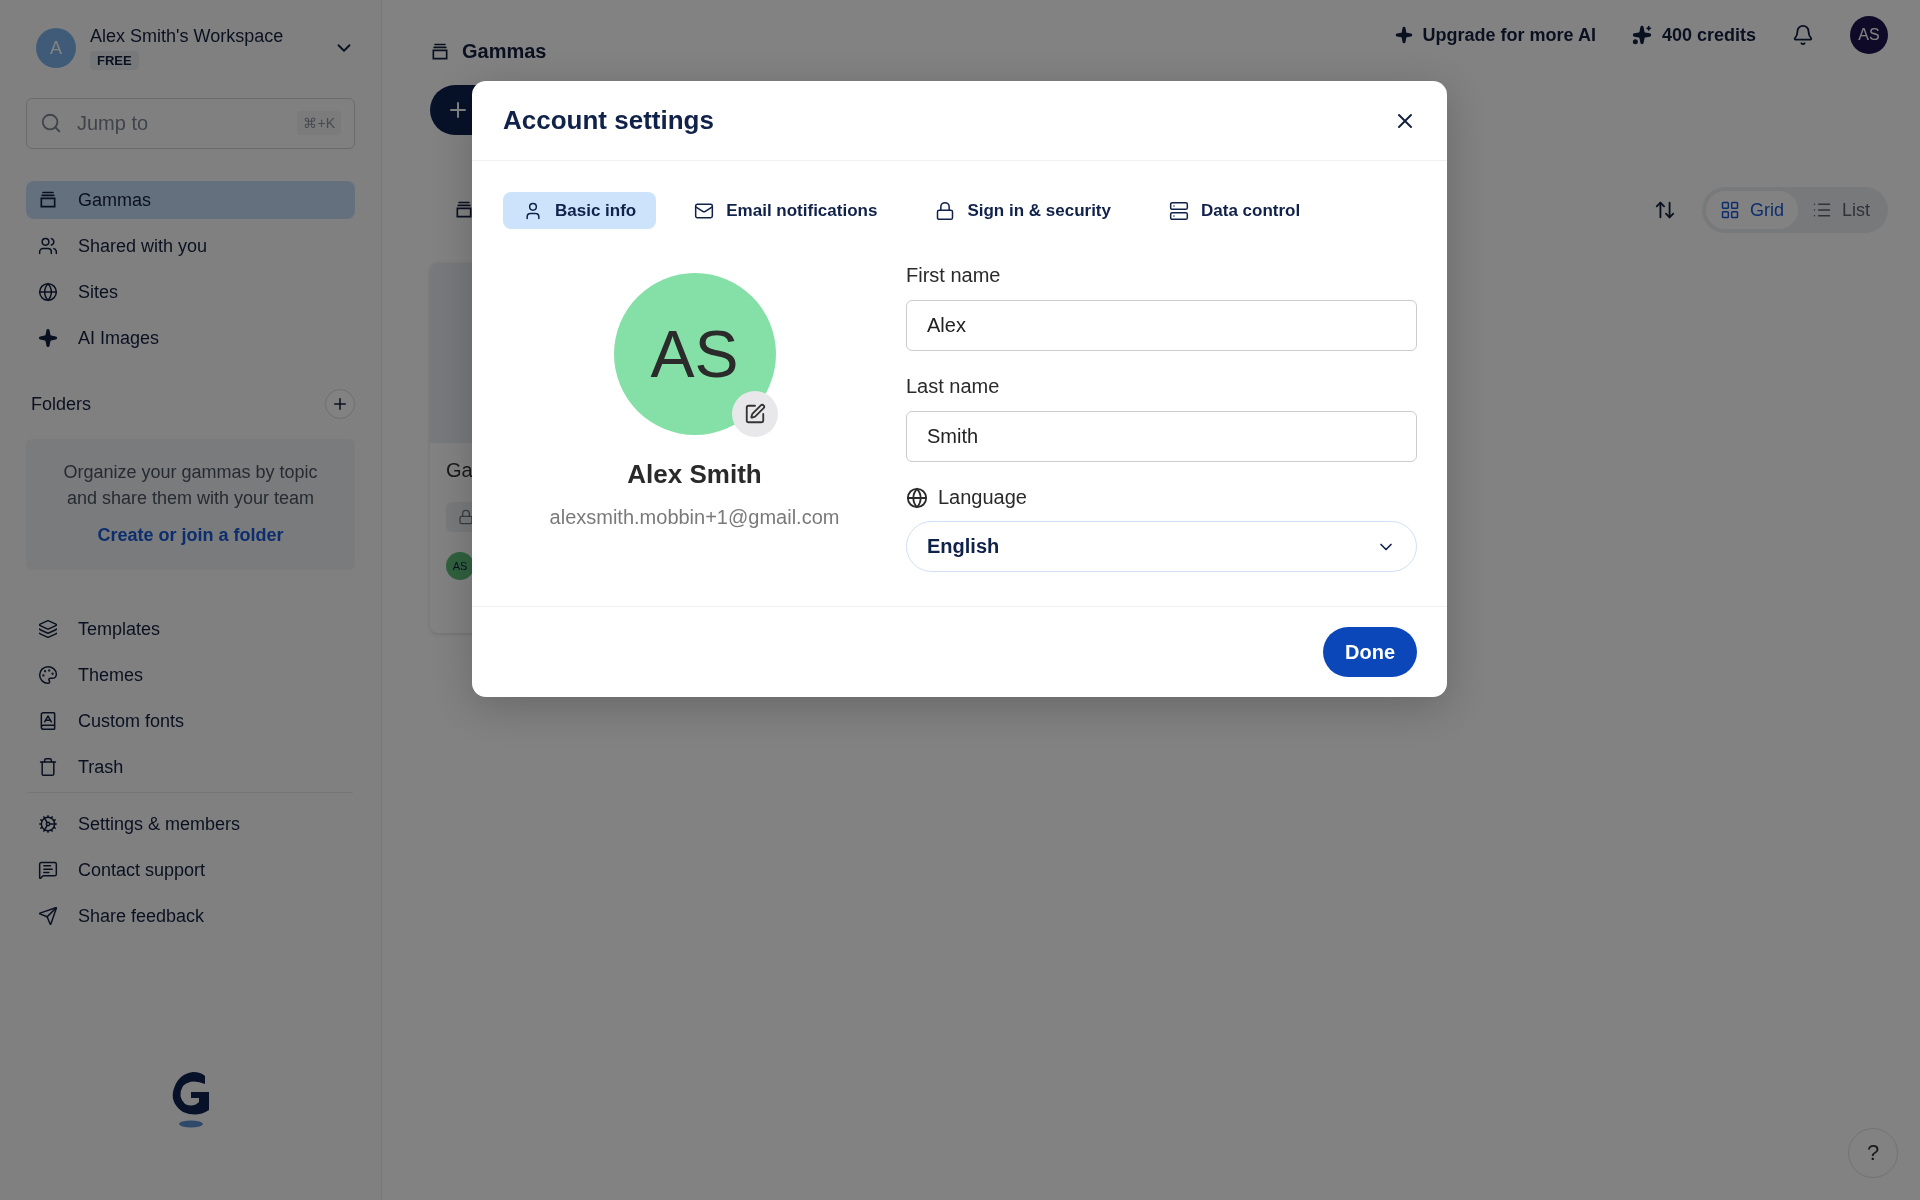  I want to click on name-field: Alex, so click(1161, 325).